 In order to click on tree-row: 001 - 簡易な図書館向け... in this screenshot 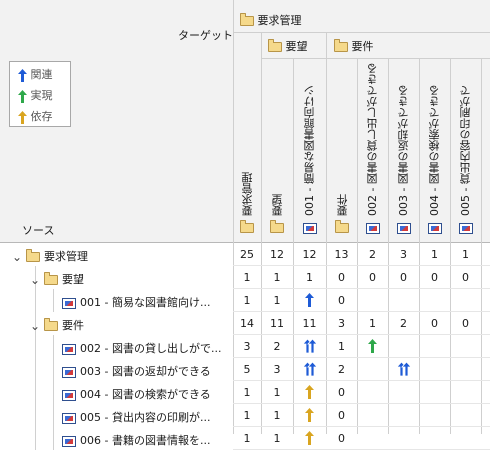, I will do `click(129, 302)`.